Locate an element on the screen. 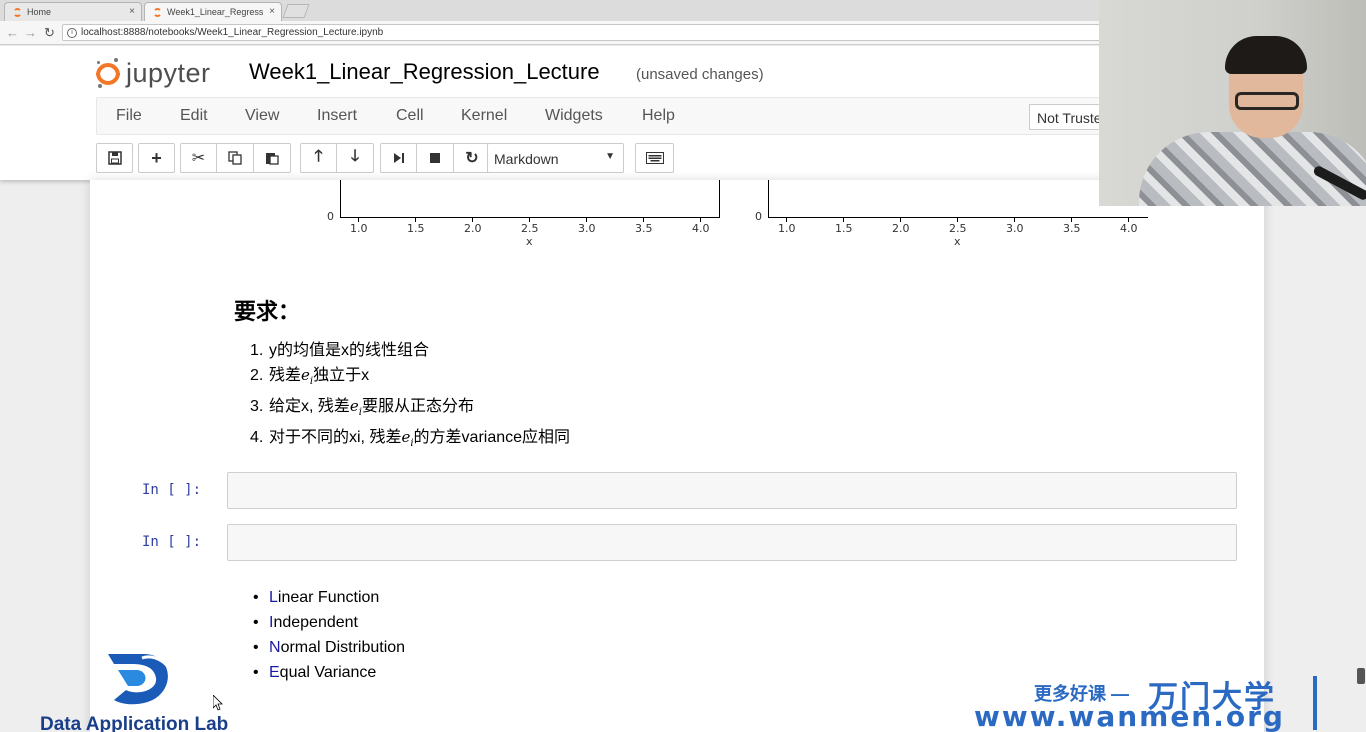  paste-button is located at coordinates (272, 158).